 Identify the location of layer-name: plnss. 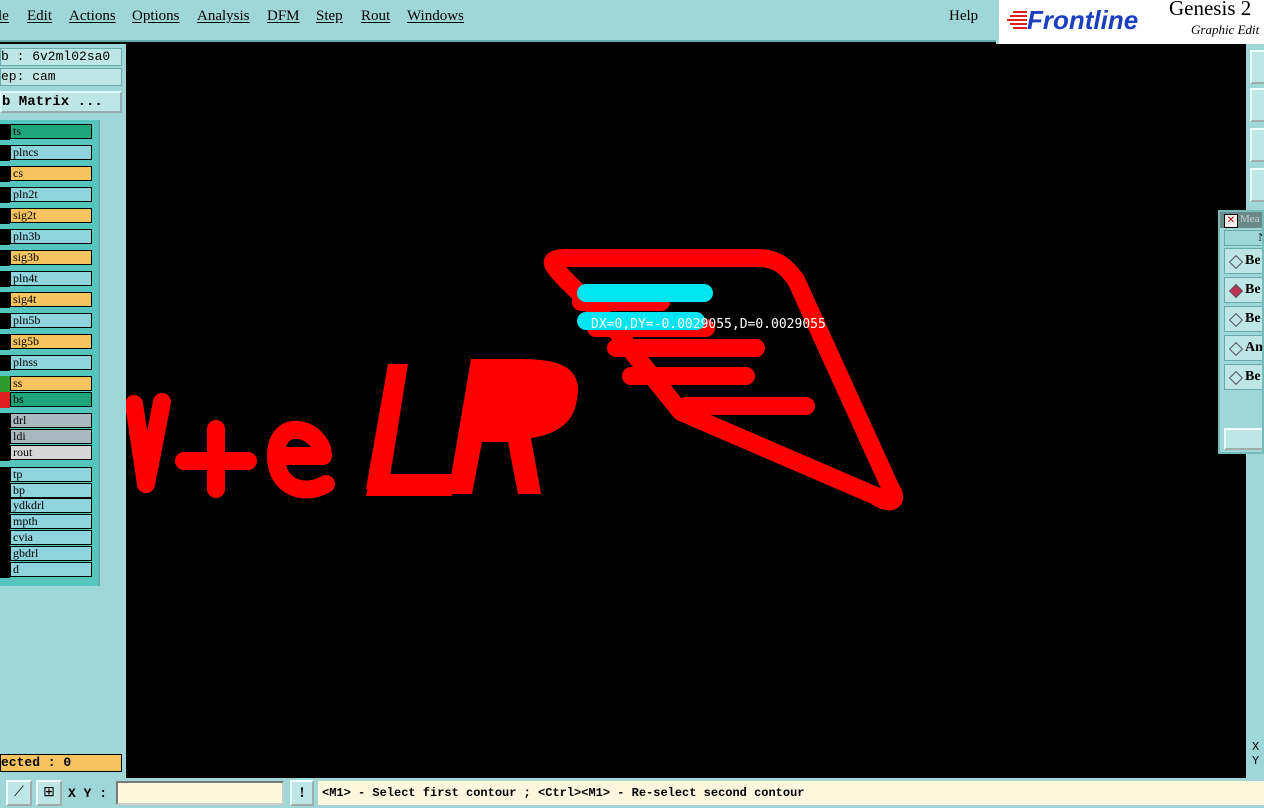
(51, 362).